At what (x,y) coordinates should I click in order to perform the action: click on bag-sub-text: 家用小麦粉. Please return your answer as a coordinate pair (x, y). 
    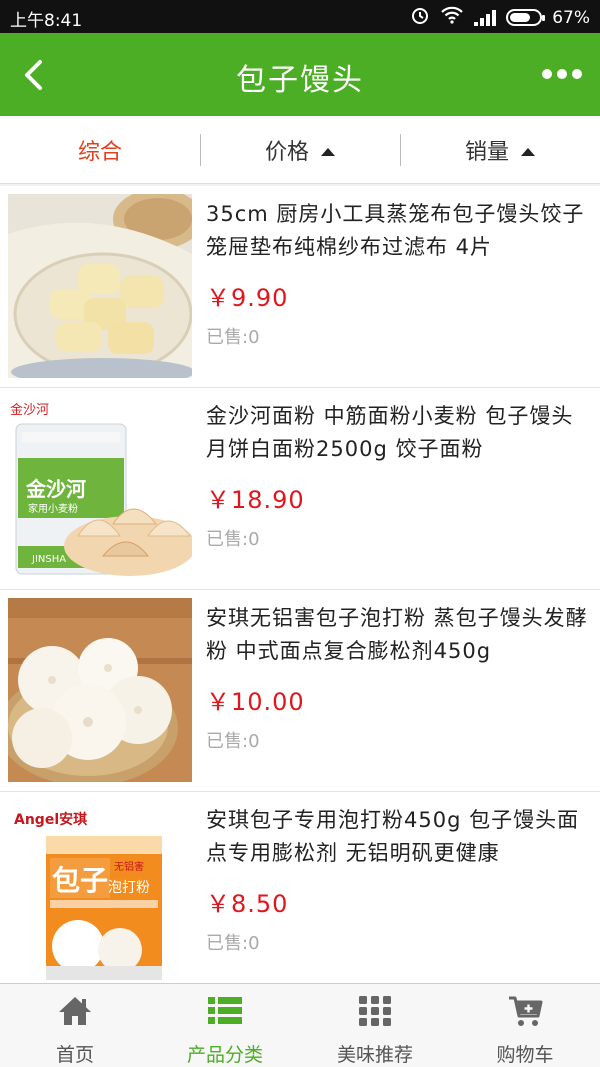
    Looking at the image, I should click on (53, 508).